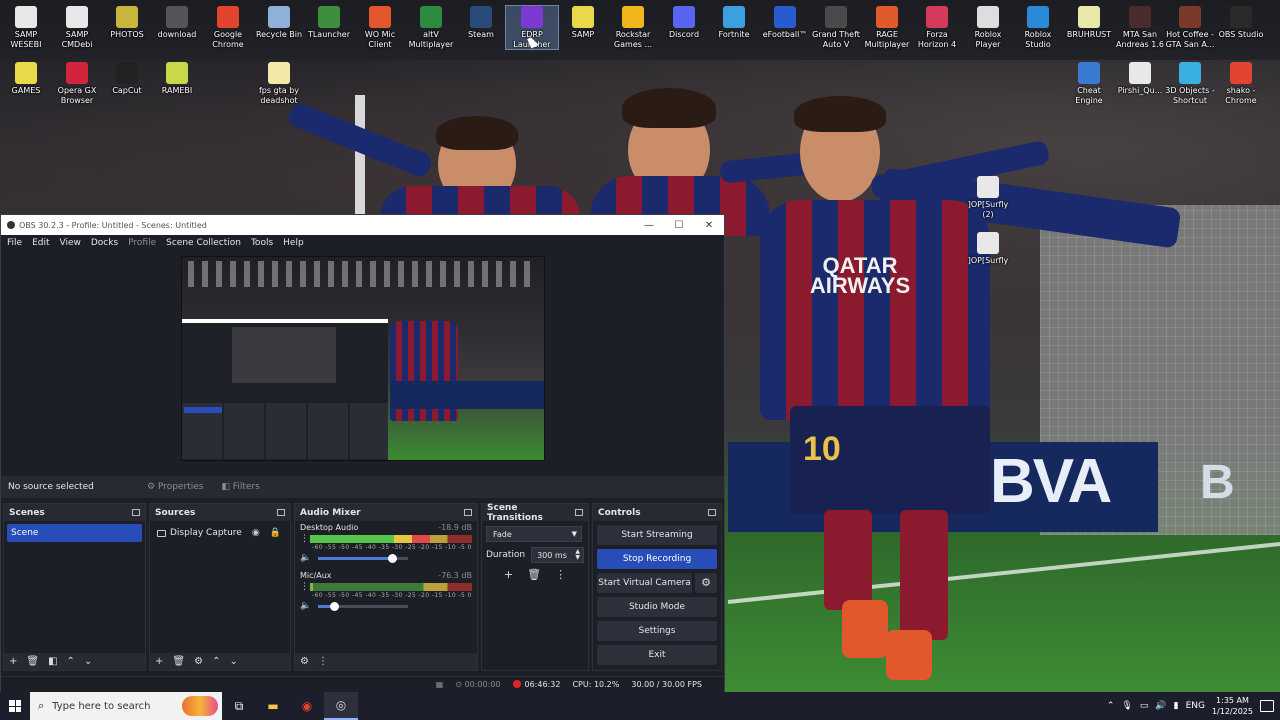 The height and width of the screenshot is (720, 1280). What do you see at coordinates (203, 243) in the screenshot?
I see `menu-scene-collection: Scene Collection` at bounding box center [203, 243].